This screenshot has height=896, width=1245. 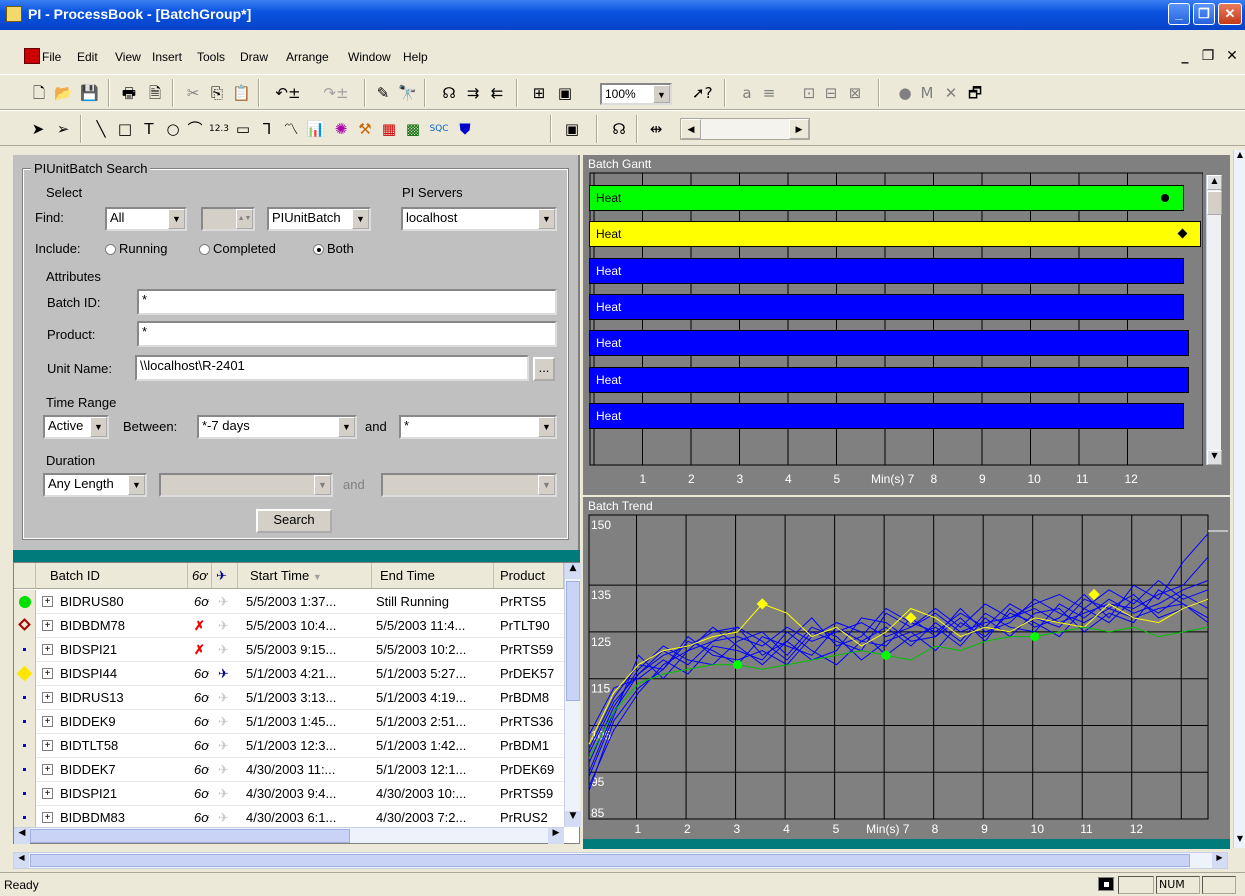 What do you see at coordinates (1239, 157) in the screenshot?
I see `scroll-up-icon: ▲` at bounding box center [1239, 157].